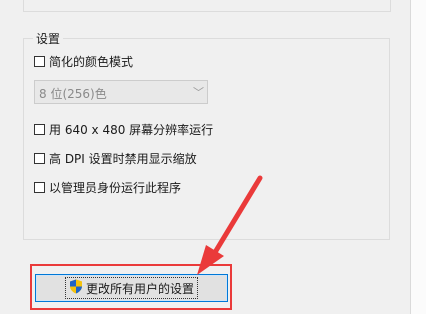 The image size is (426, 314). What do you see at coordinates (418, 157) in the screenshot?
I see `window-edge` at bounding box center [418, 157].